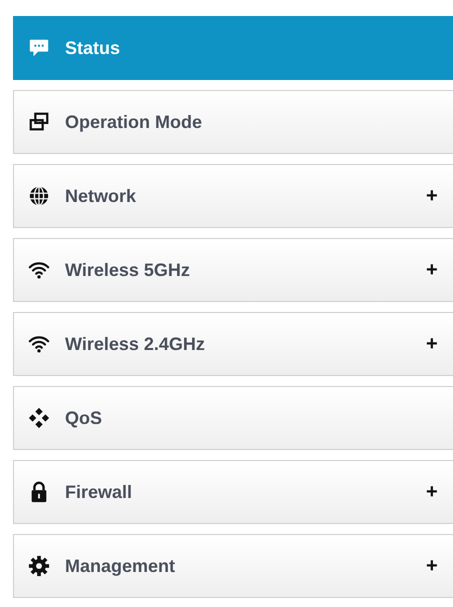  Describe the element at coordinates (233, 566) in the screenshot. I see `menu-item: Management +` at that location.